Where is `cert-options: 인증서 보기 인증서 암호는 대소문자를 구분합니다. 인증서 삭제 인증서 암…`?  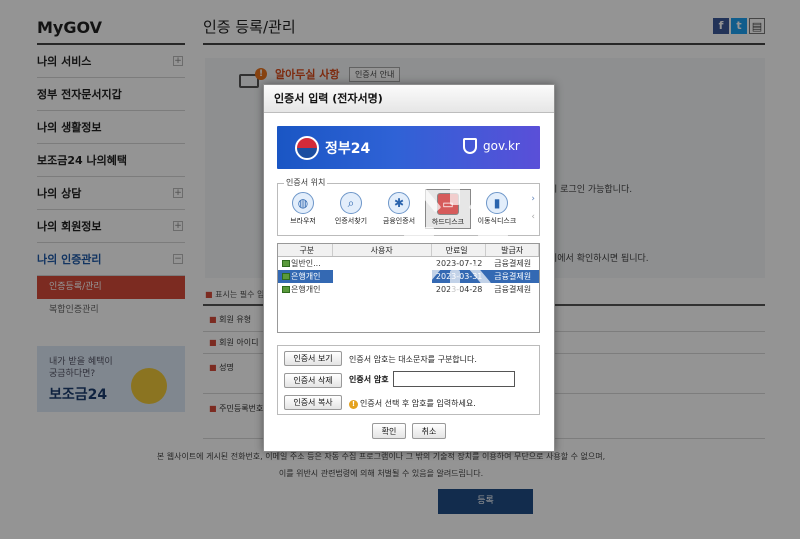 cert-options: 인증서 보기 인증서 암호는 대소문자를 구분합니다. 인증서 삭제 인증서 암… is located at coordinates (408, 380).